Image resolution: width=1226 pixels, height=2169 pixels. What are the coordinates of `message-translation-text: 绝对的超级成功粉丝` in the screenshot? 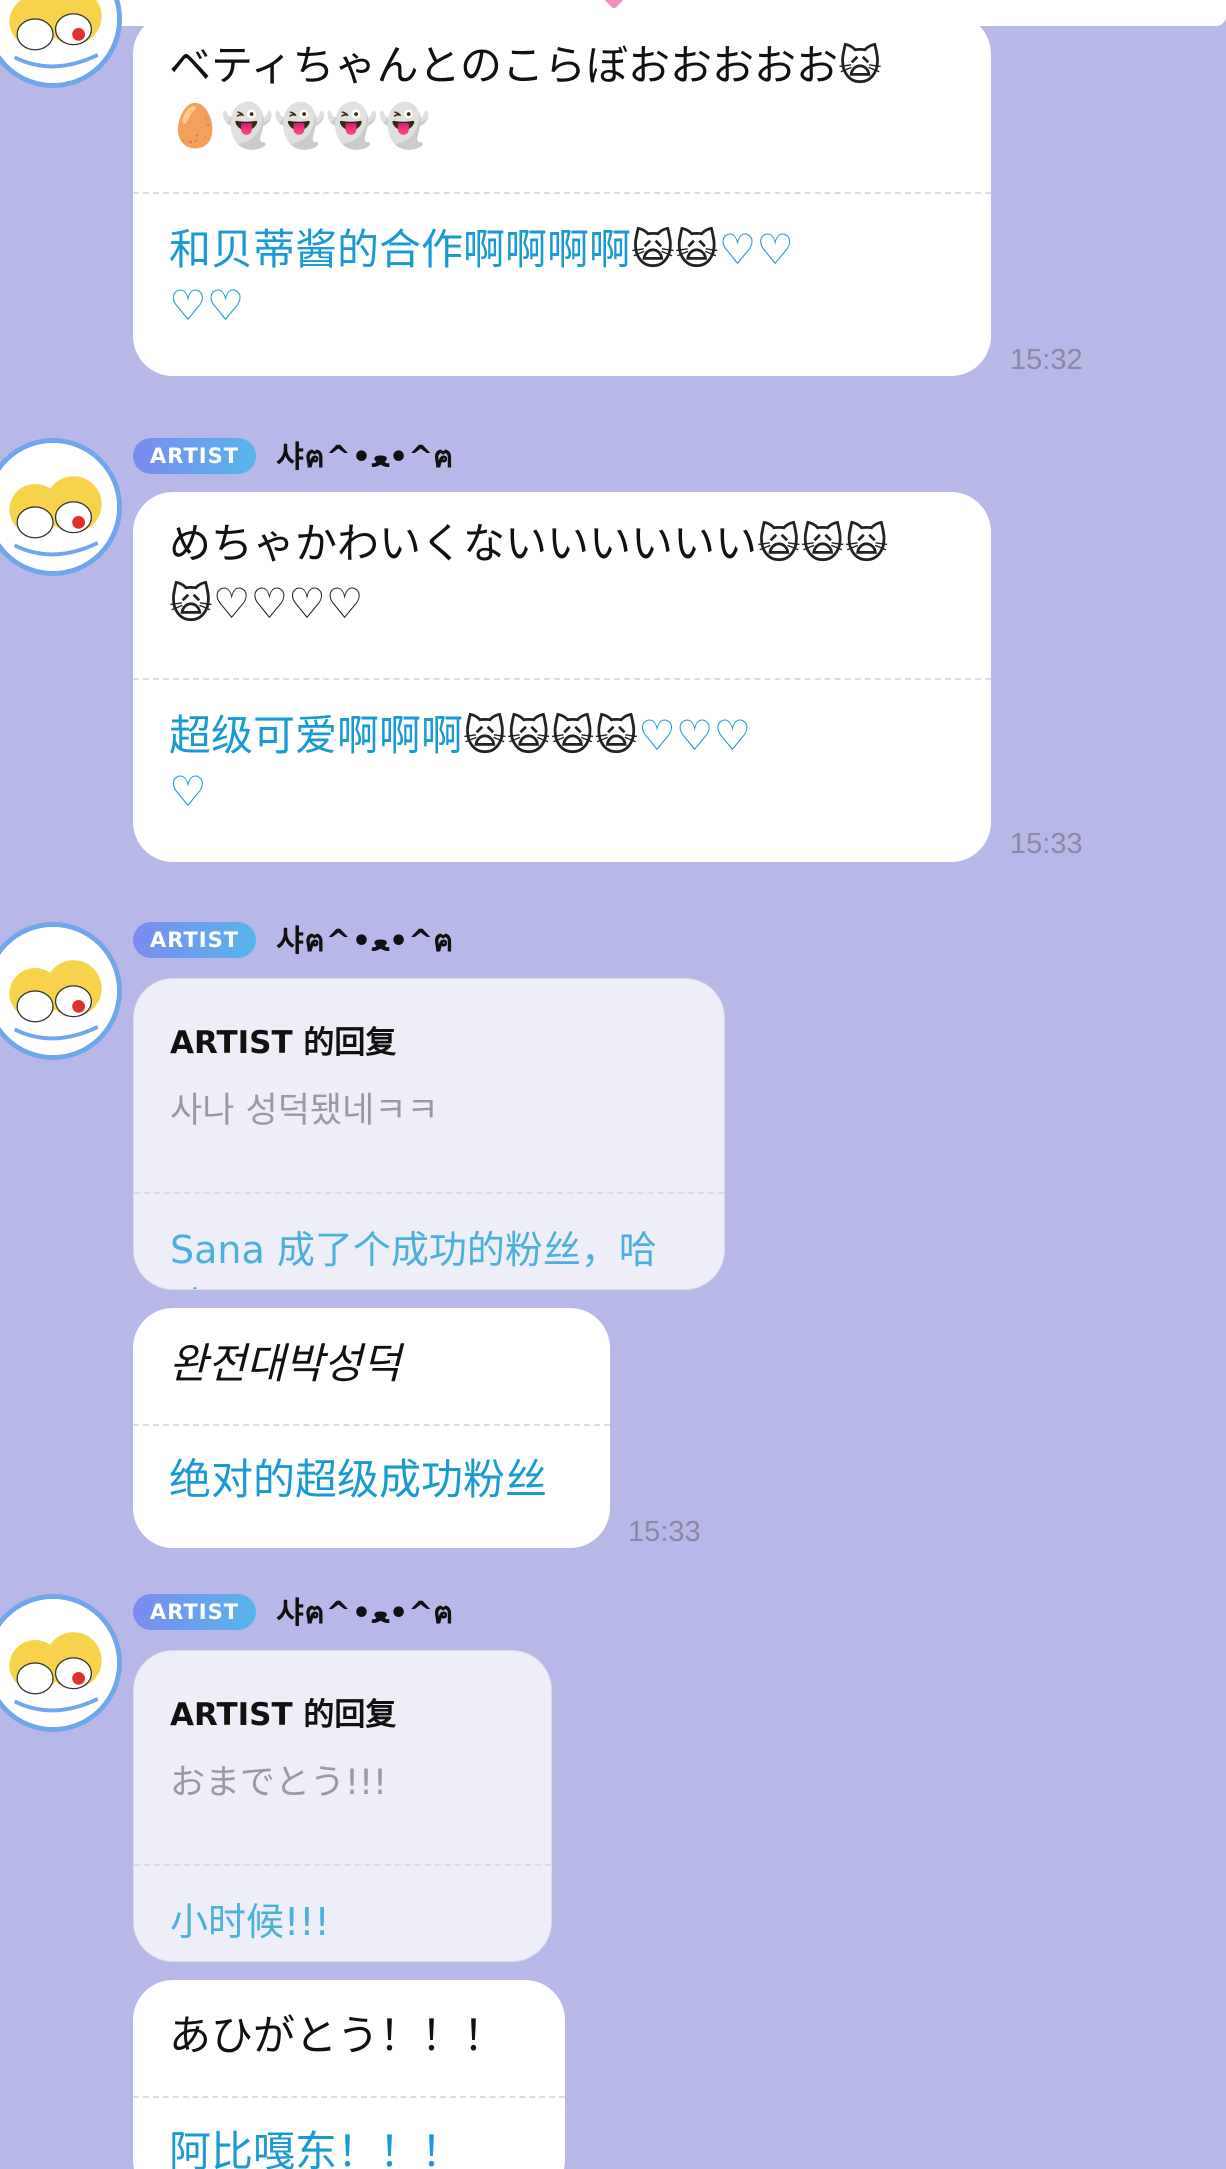 It's located at (358, 1479).